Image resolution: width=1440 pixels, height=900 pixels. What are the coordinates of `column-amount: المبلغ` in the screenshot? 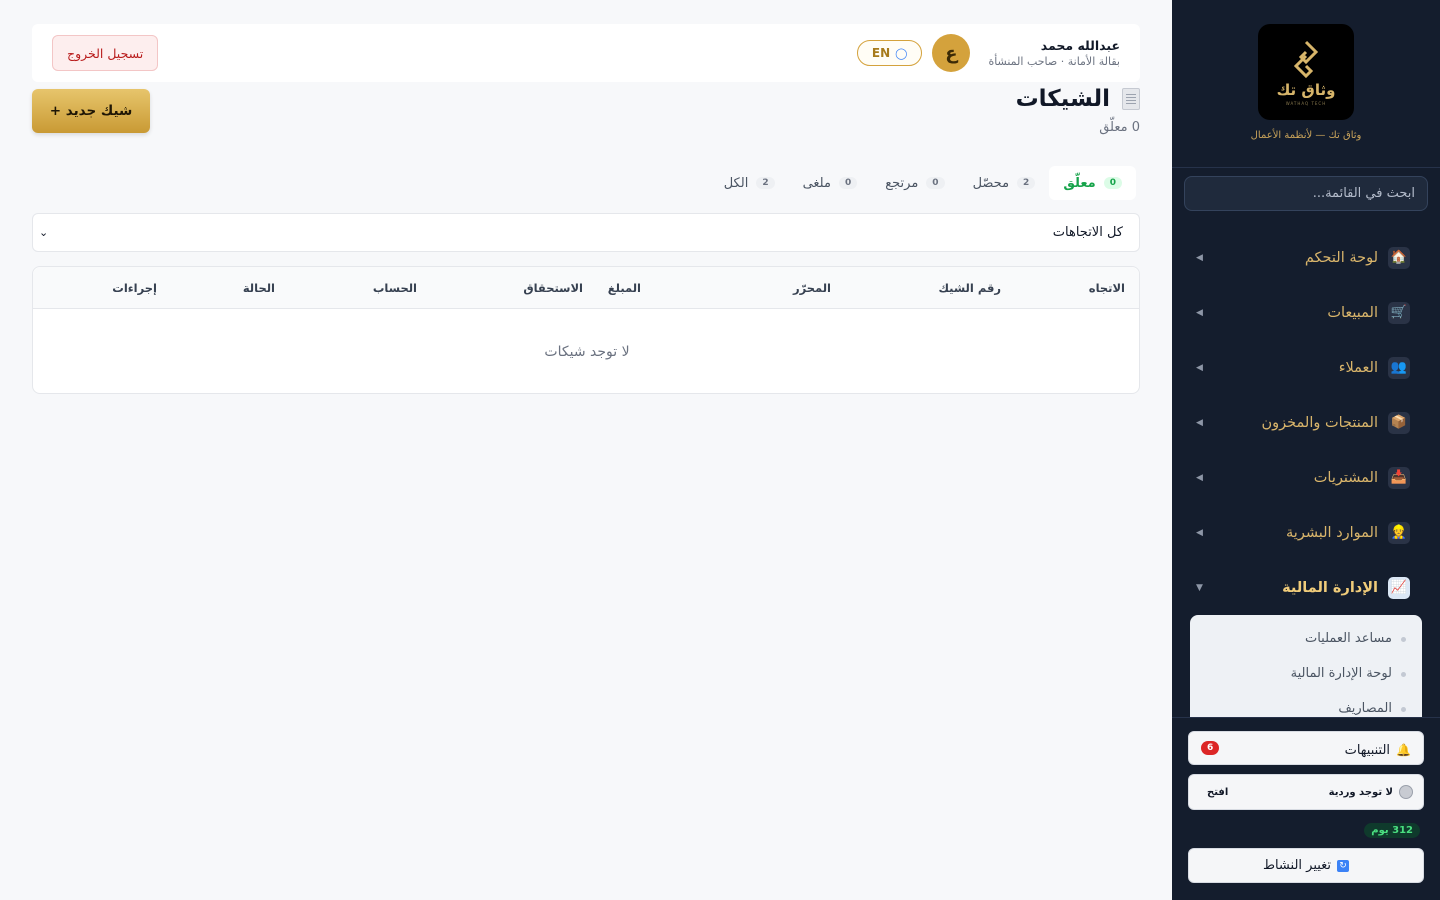 It's located at (624, 288).